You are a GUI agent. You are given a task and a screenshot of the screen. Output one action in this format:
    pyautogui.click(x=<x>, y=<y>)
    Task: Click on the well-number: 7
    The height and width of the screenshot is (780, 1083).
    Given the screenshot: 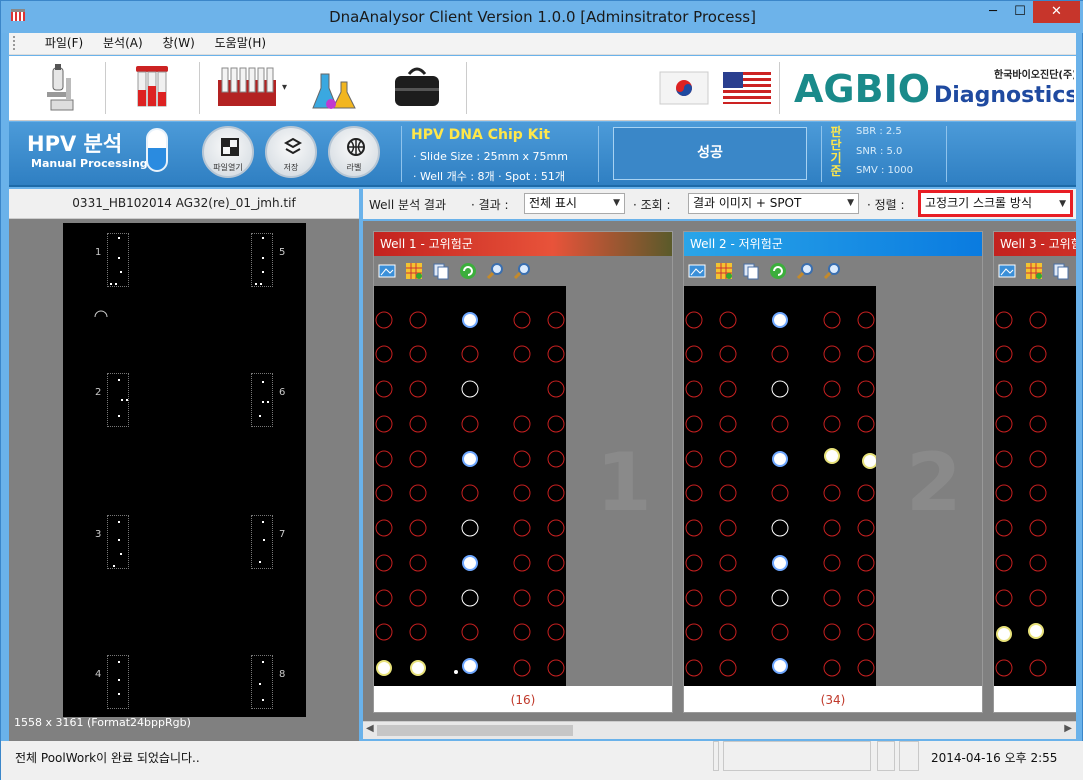 What is the action you would take?
    pyautogui.click(x=282, y=534)
    